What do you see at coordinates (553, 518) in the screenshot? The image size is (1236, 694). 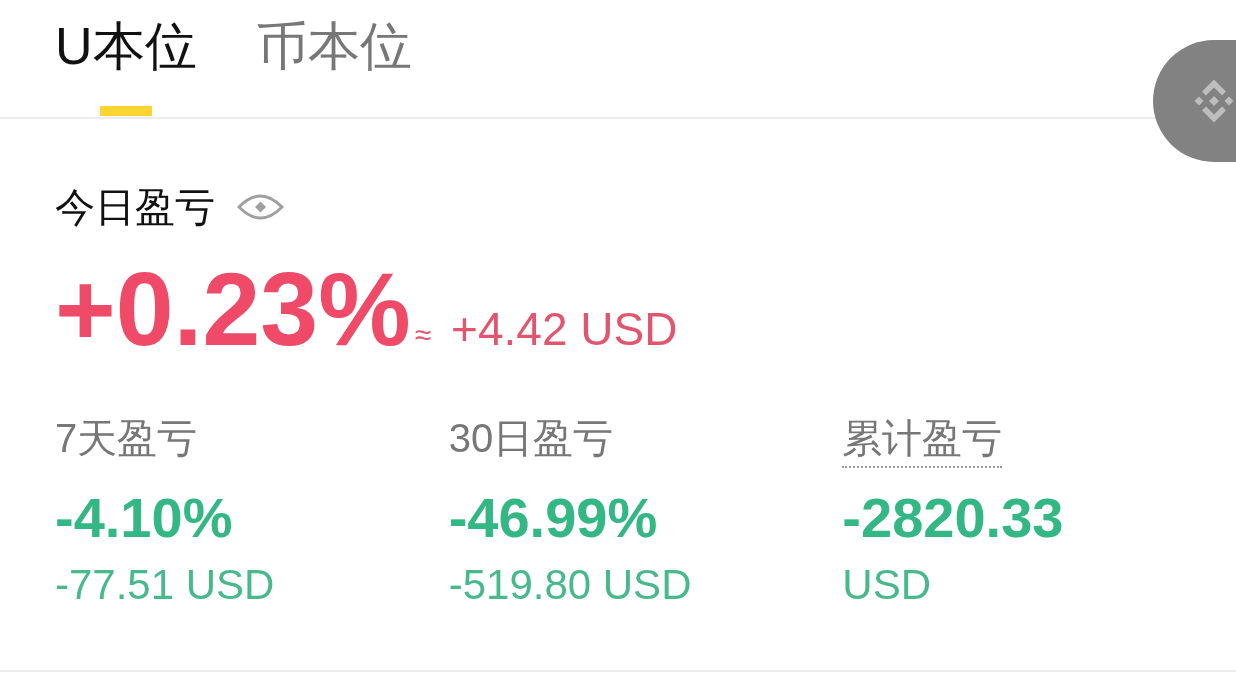 I see `period-pnl-value: -46.99%` at bounding box center [553, 518].